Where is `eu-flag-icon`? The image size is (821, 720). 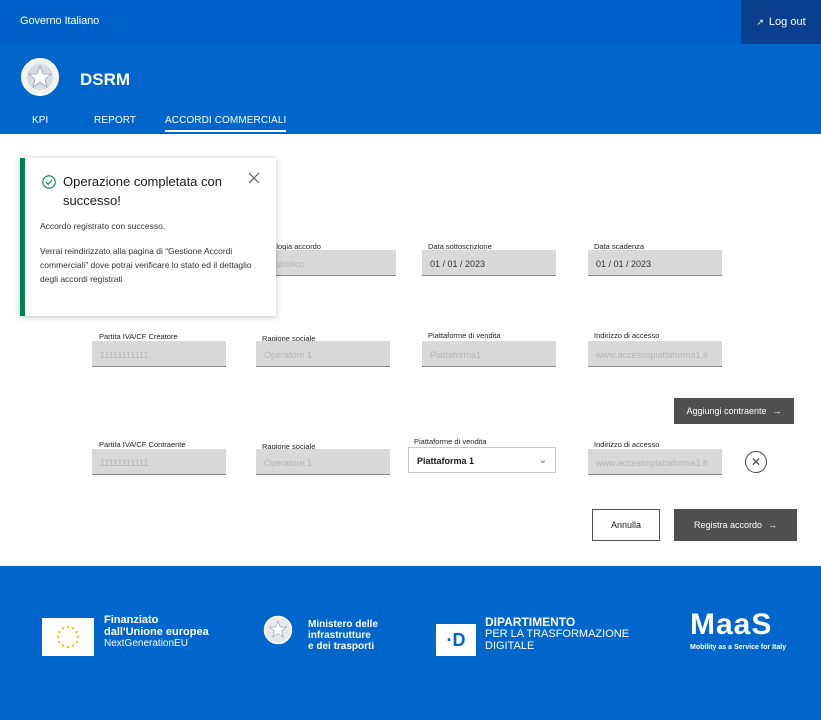
eu-flag-icon is located at coordinates (68, 637).